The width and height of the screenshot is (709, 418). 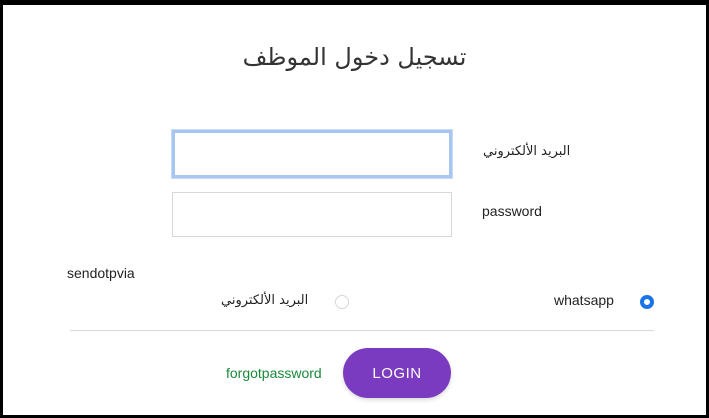 What do you see at coordinates (312, 214) in the screenshot?
I see `password-input` at bounding box center [312, 214].